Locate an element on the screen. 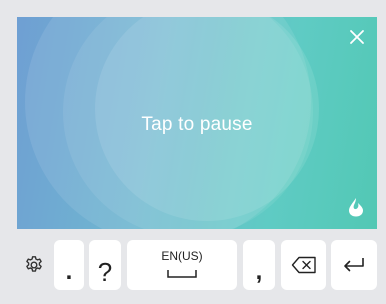  space-key-language-label: EN(US) is located at coordinates (182, 256).